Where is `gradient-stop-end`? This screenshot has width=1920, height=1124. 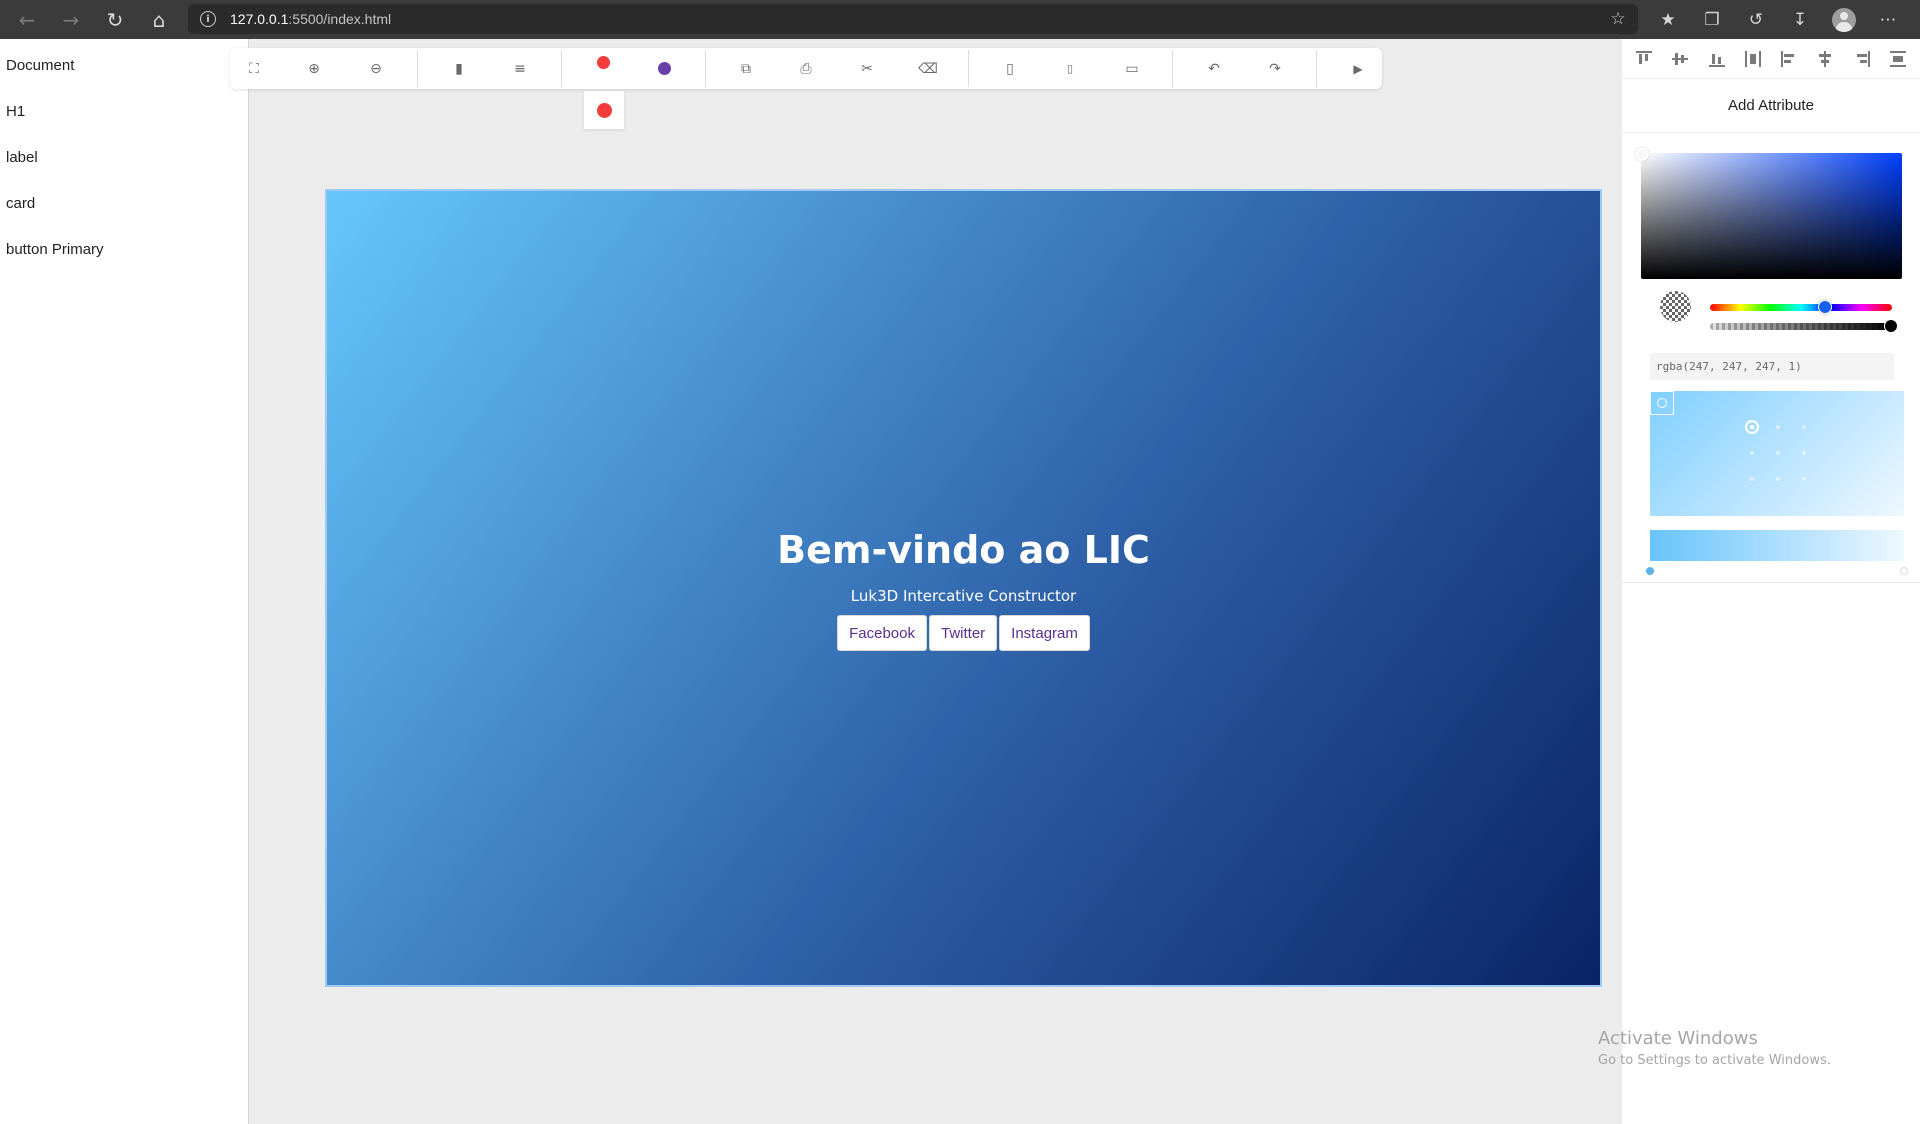
gradient-stop-end is located at coordinates (1904, 571).